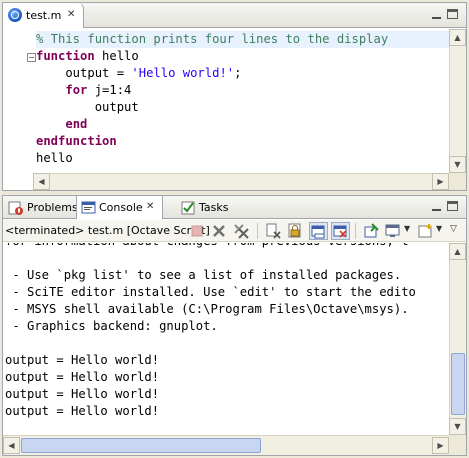 The height and width of the screenshot is (458, 469). What do you see at coordinates (241, 231) in the screenshot?
I see `remove-all-terminated-icon` at bounding box center [241, 231].